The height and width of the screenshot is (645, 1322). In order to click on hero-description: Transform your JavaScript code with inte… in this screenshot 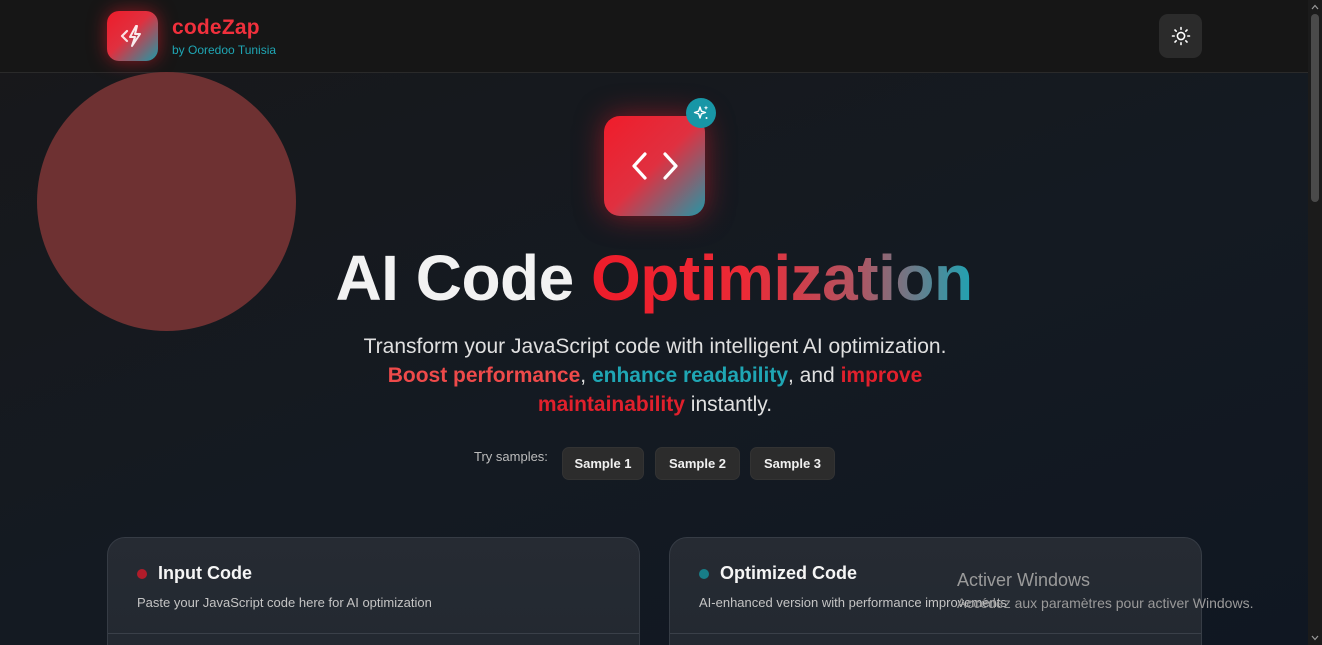, I will do `click(655, 375)`.